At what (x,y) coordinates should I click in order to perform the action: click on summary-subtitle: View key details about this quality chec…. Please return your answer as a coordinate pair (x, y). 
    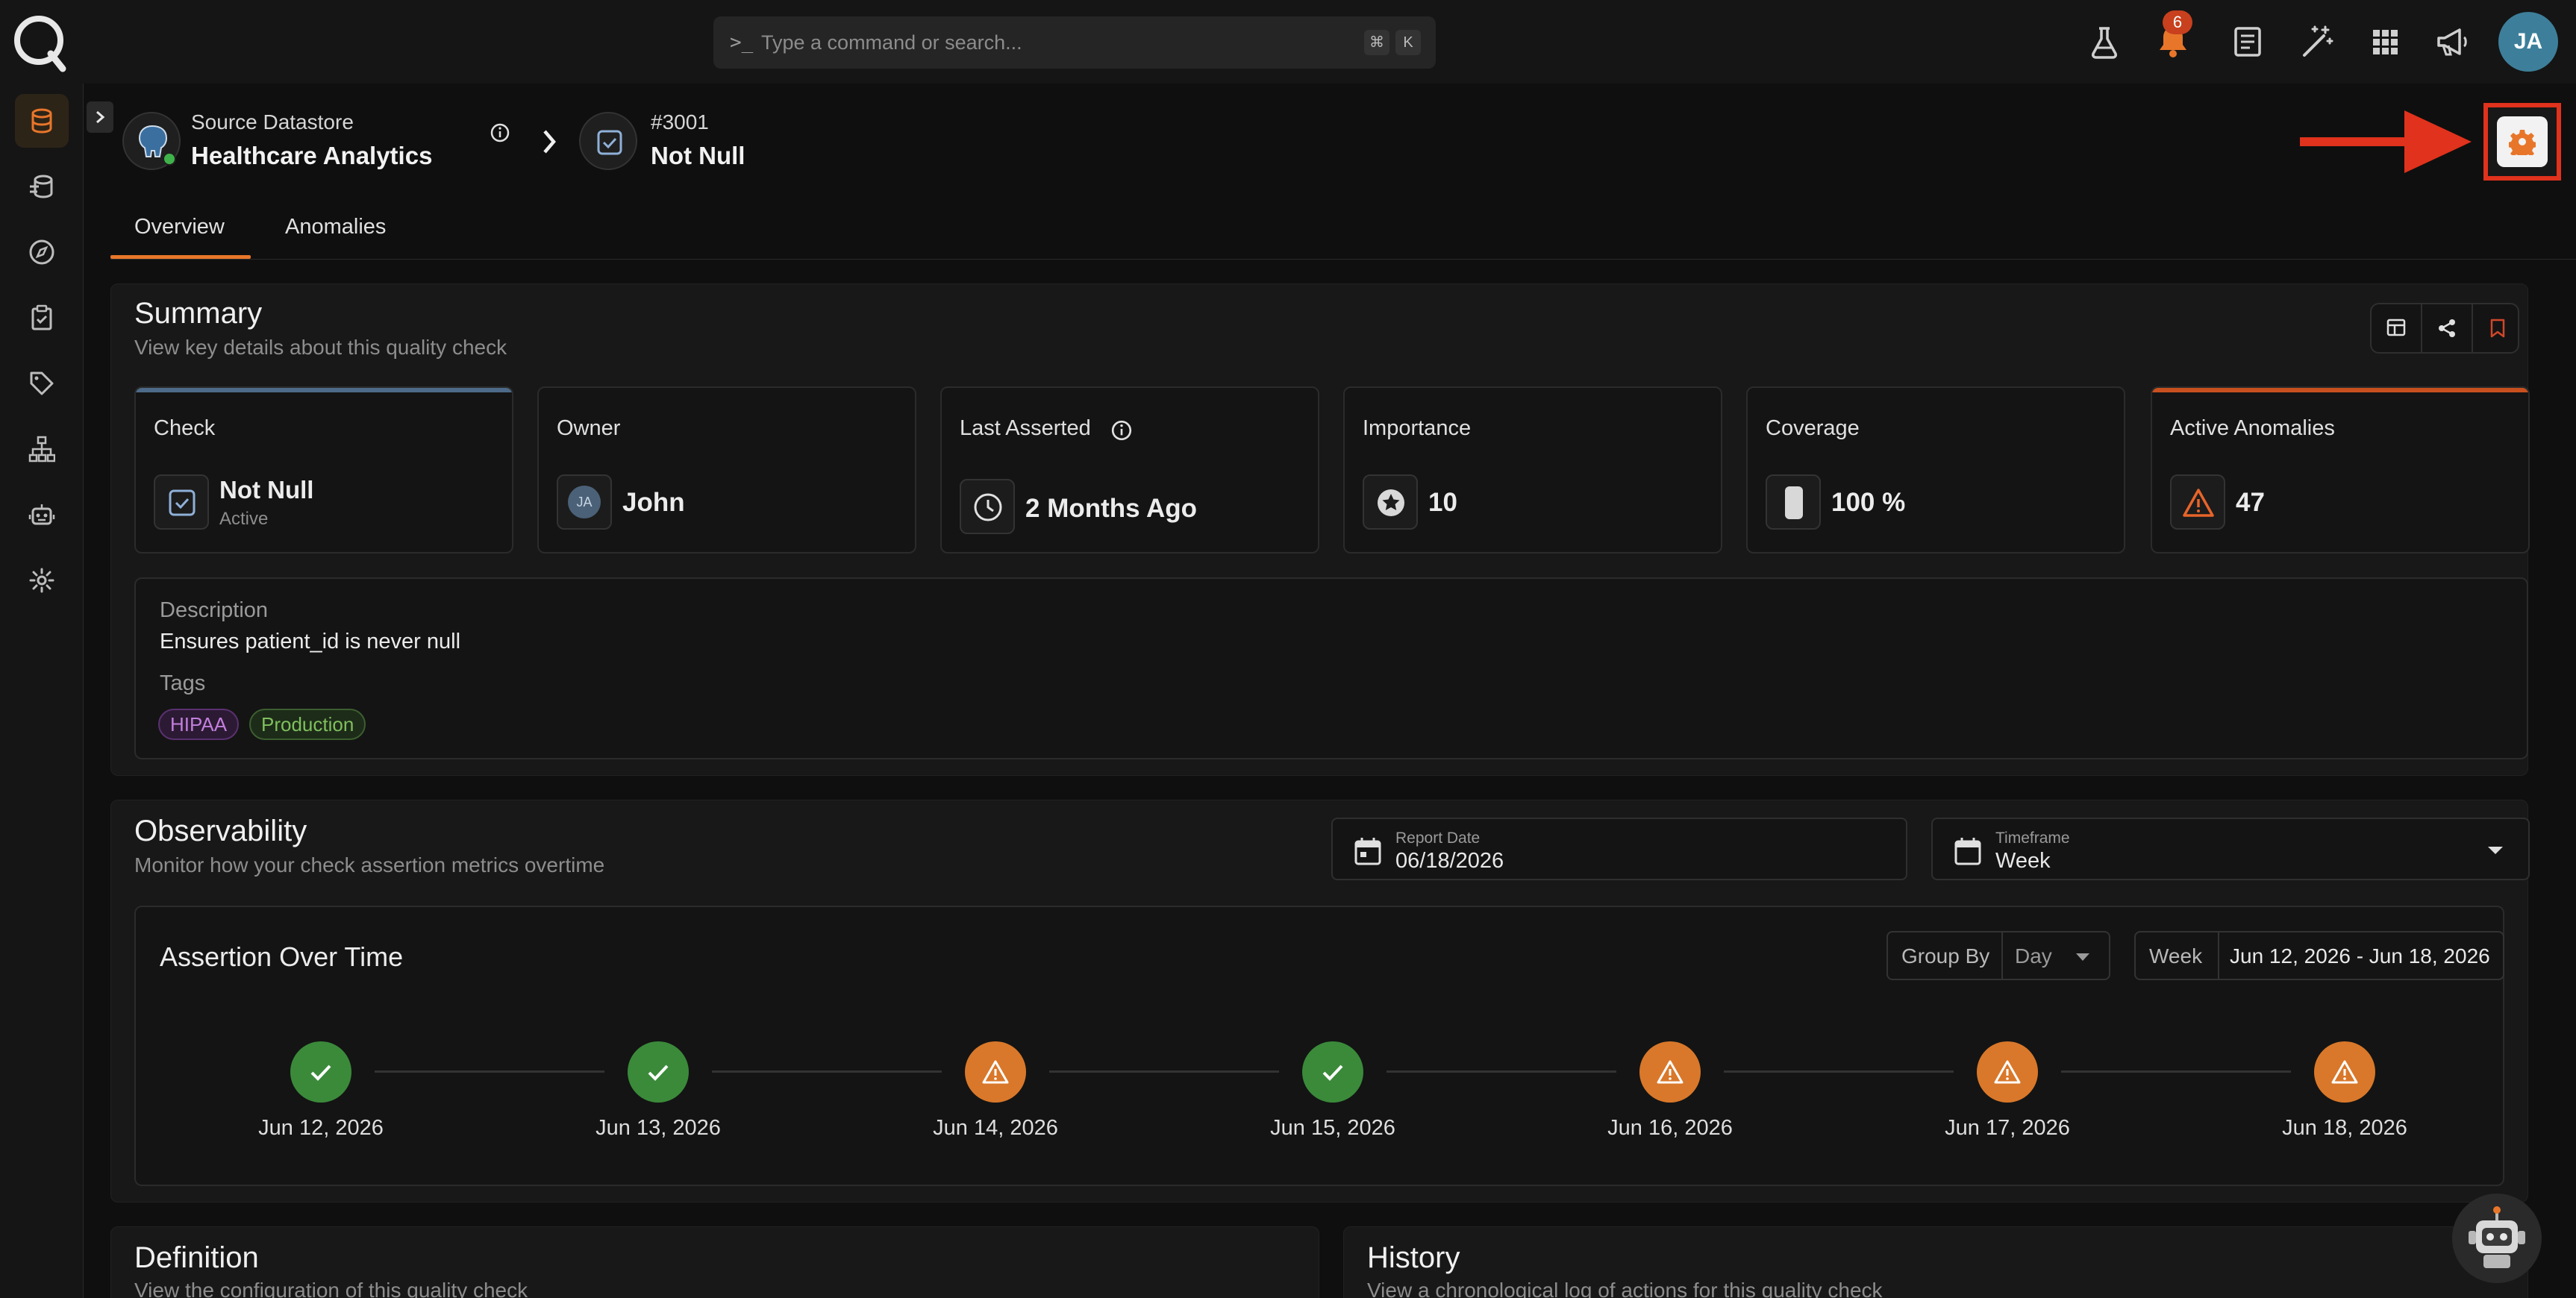
    Looking at the image, I should click on (320, 347).